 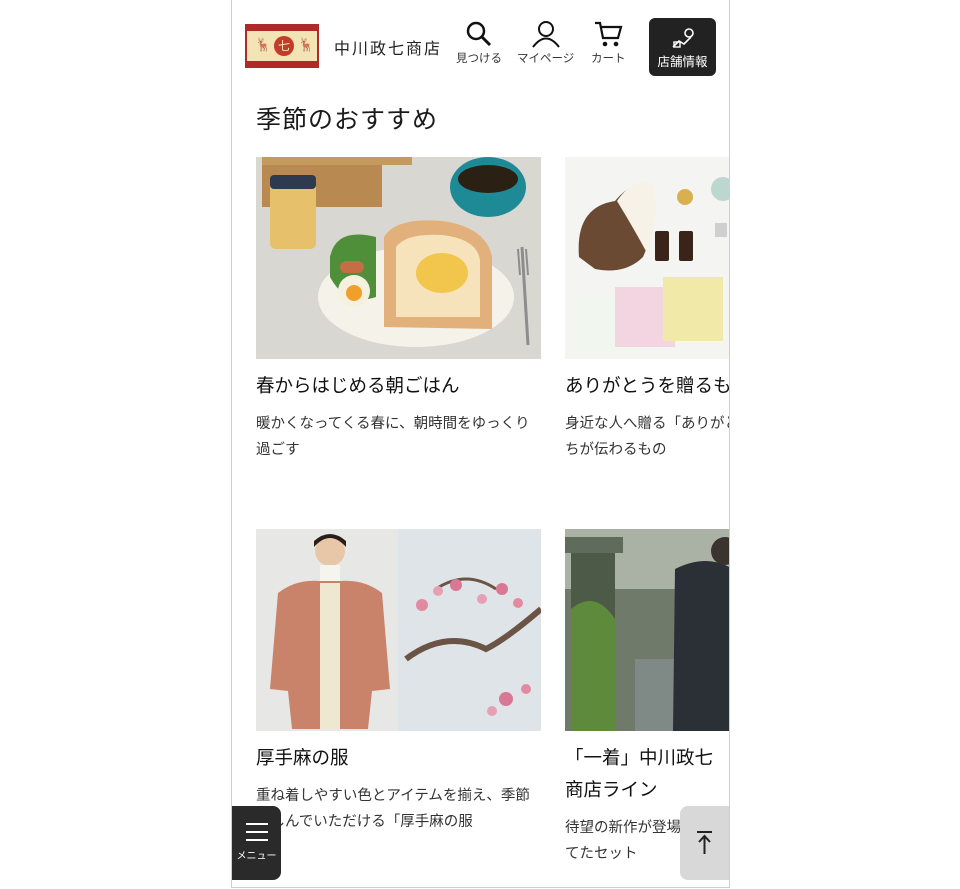 What do you see at coordinates (608, 58) in the screenshot?
I see `cart-nav-label: カート` at bounding box center [608, 58].